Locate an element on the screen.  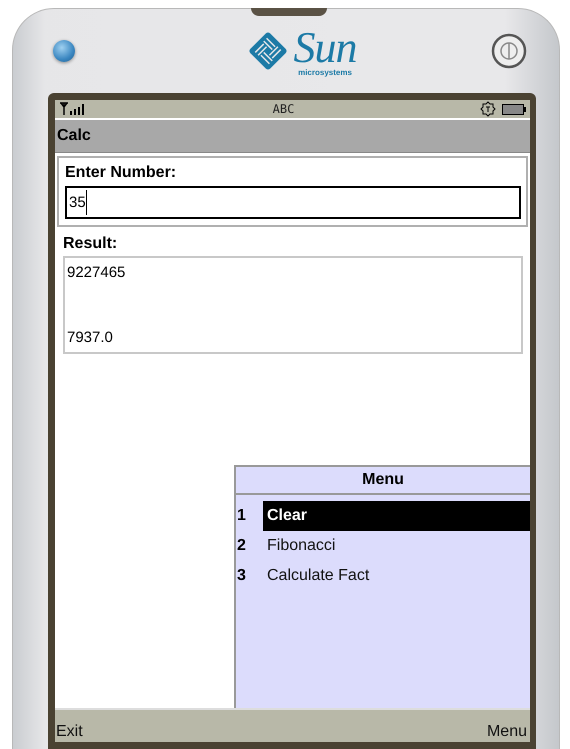
field-label: Enter Number: is located at coordinates (121, 173).